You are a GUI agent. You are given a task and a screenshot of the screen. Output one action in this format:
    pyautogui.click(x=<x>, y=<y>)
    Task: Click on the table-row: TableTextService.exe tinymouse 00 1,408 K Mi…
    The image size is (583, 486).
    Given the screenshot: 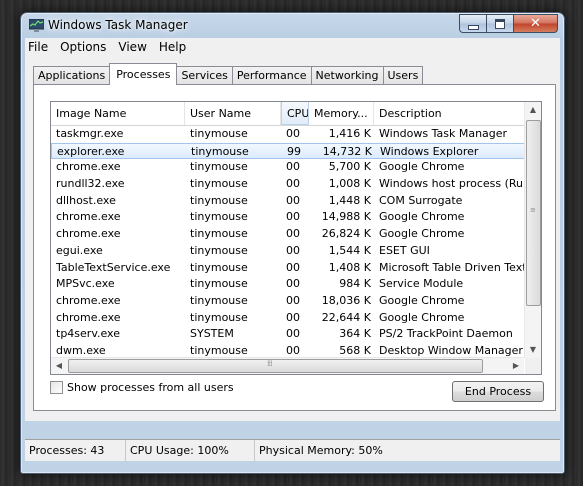 What is the action you would take?
    pyautogui.click(x=288, y=268)
    